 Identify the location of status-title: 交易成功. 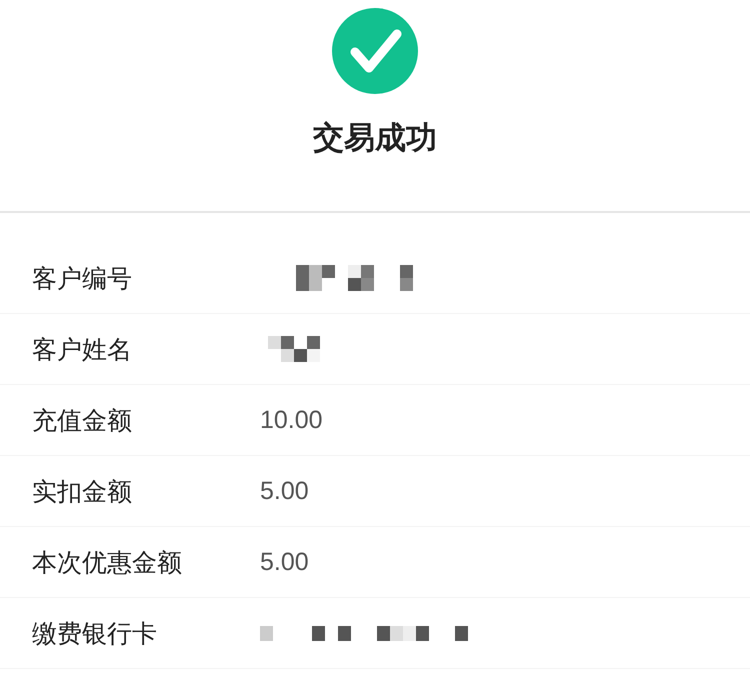
(375, 138).